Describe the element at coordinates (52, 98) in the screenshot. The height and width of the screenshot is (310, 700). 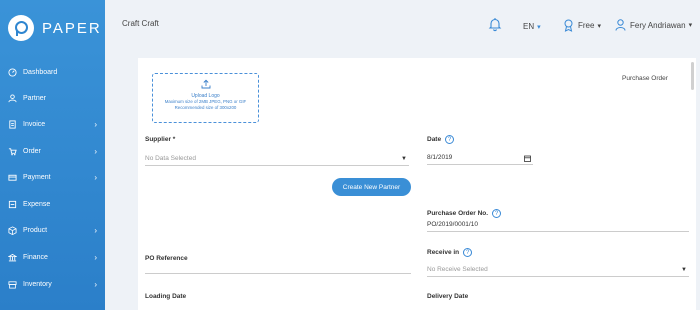
I see `sidebar-item-partner: Partner` at that location.